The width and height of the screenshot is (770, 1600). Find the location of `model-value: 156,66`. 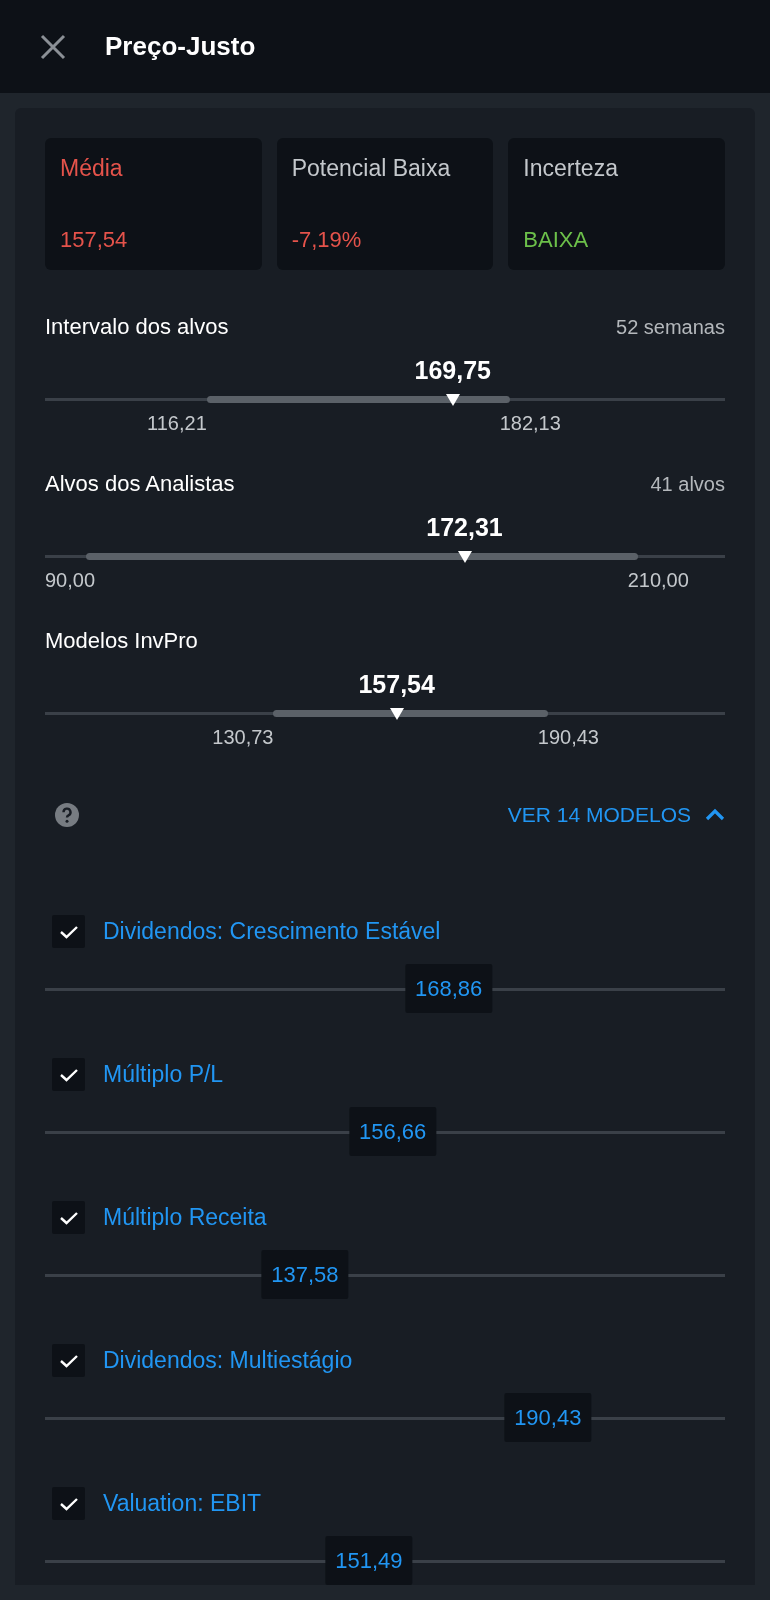

model-value: 156,66 is located at coordinates (393, 1131).